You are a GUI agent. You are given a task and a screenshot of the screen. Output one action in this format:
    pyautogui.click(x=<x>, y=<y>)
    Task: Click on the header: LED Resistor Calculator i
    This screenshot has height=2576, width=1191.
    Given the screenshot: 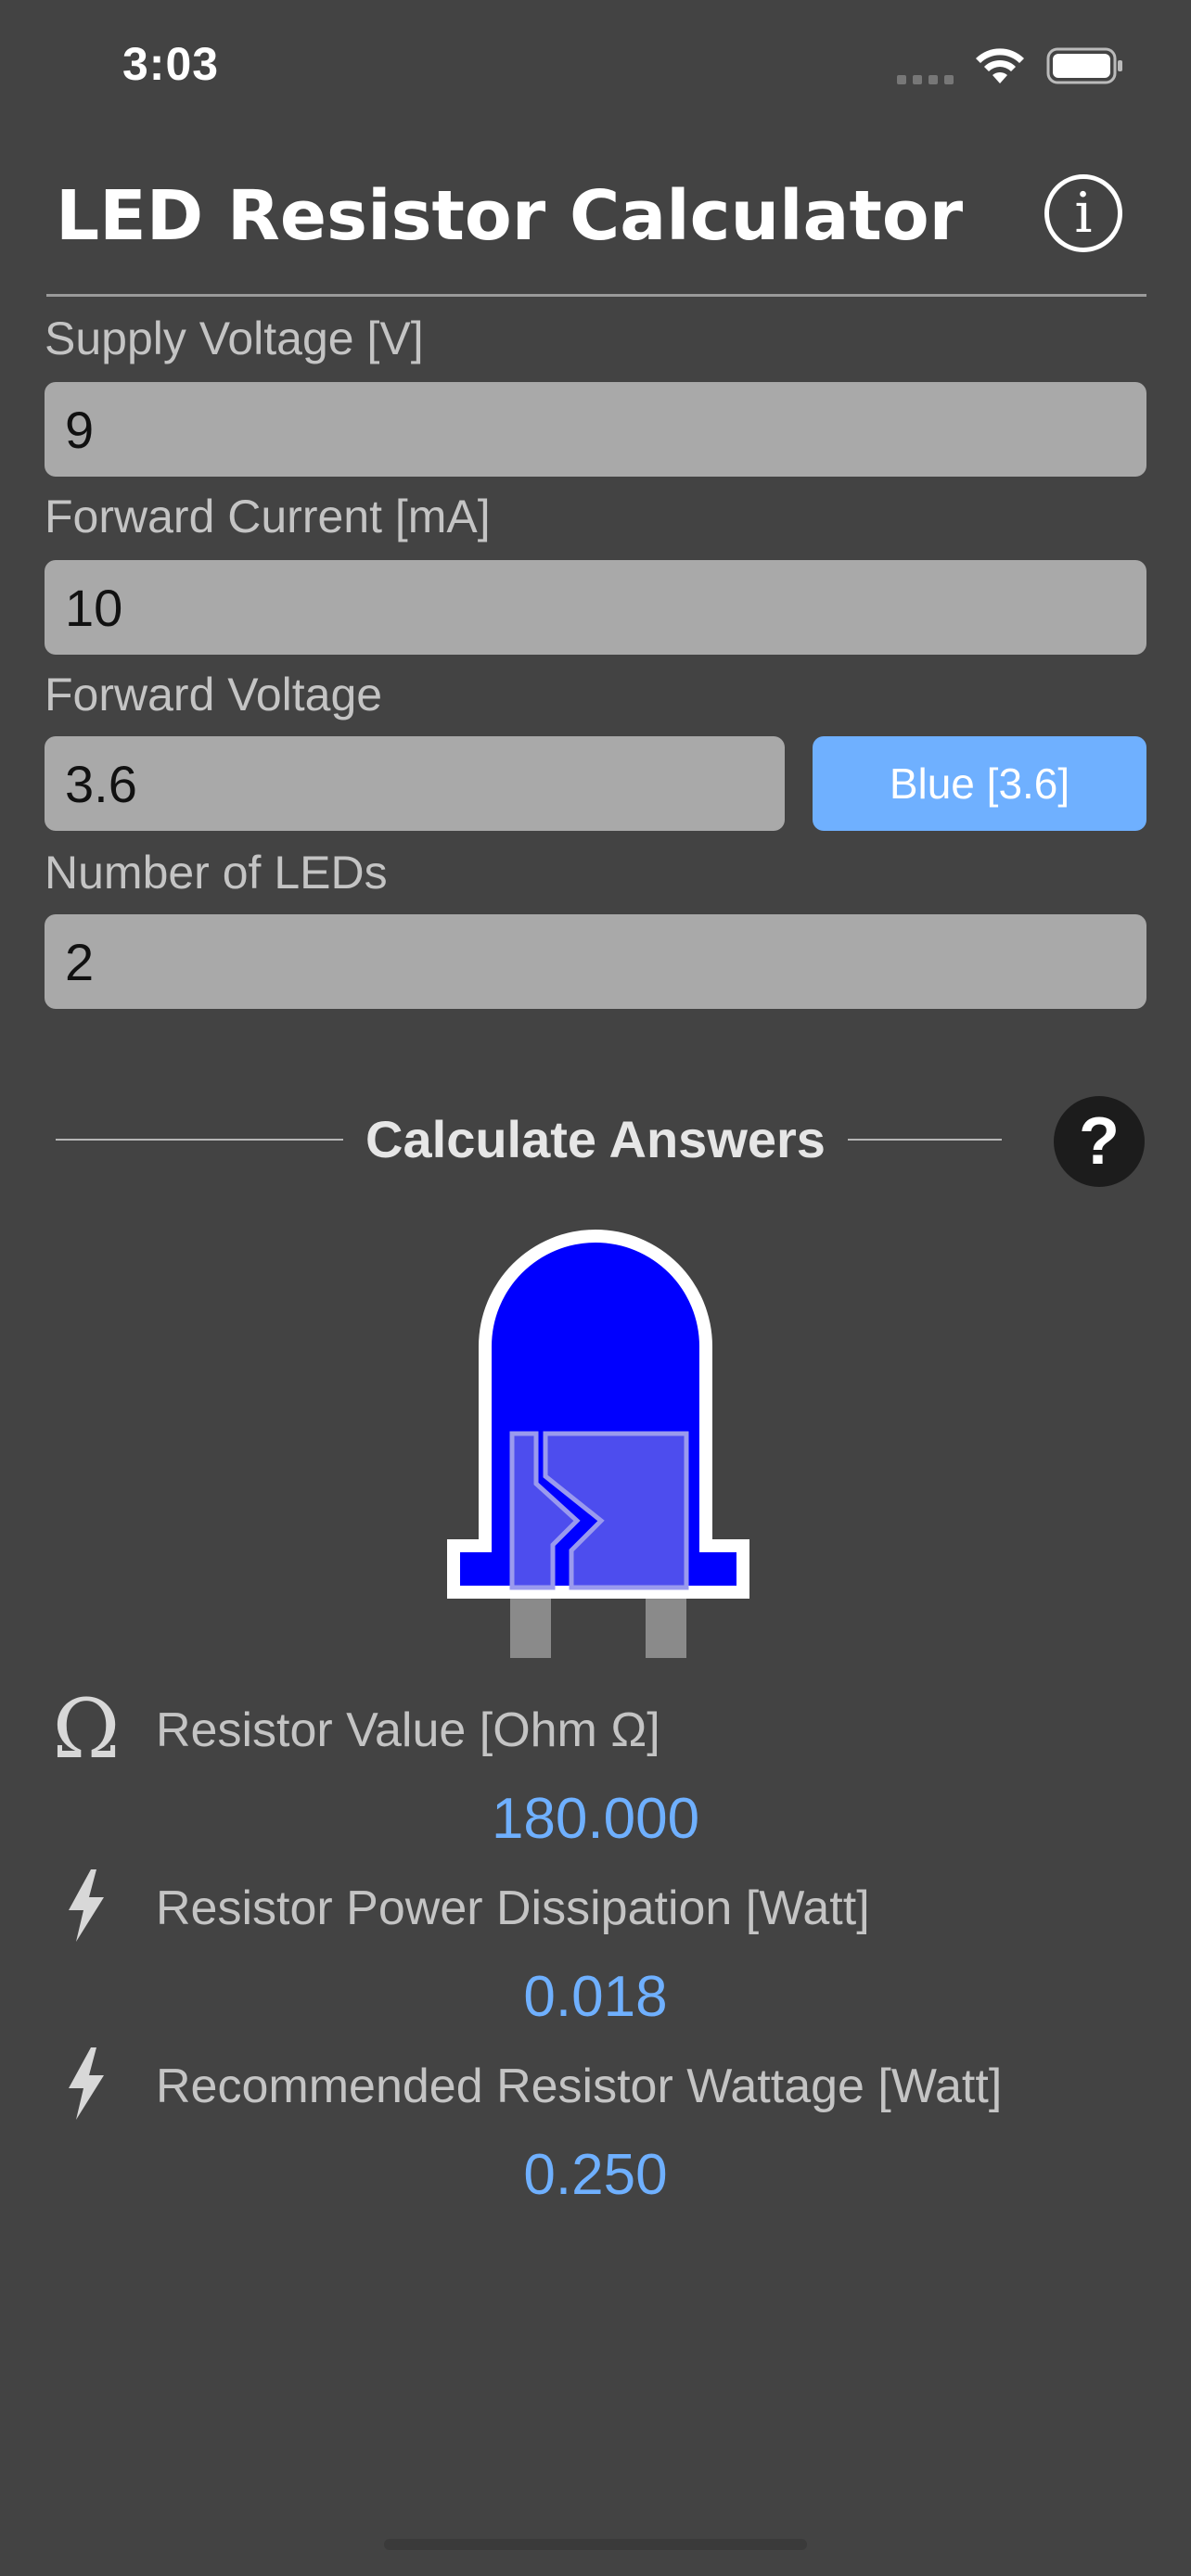 What is the action you would take?
    pyautogui.click(x=595, y=222)
    